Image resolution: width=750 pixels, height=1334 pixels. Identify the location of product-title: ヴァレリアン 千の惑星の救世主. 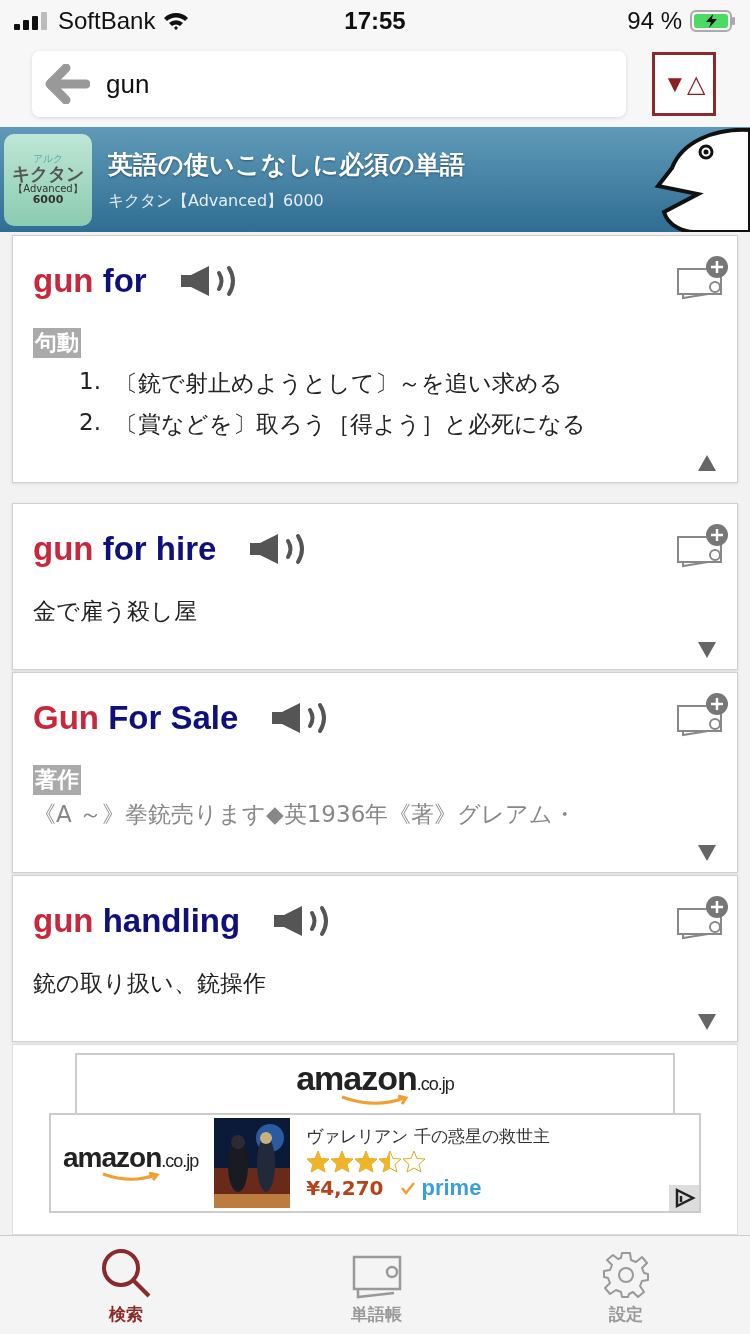
(428, 1136).